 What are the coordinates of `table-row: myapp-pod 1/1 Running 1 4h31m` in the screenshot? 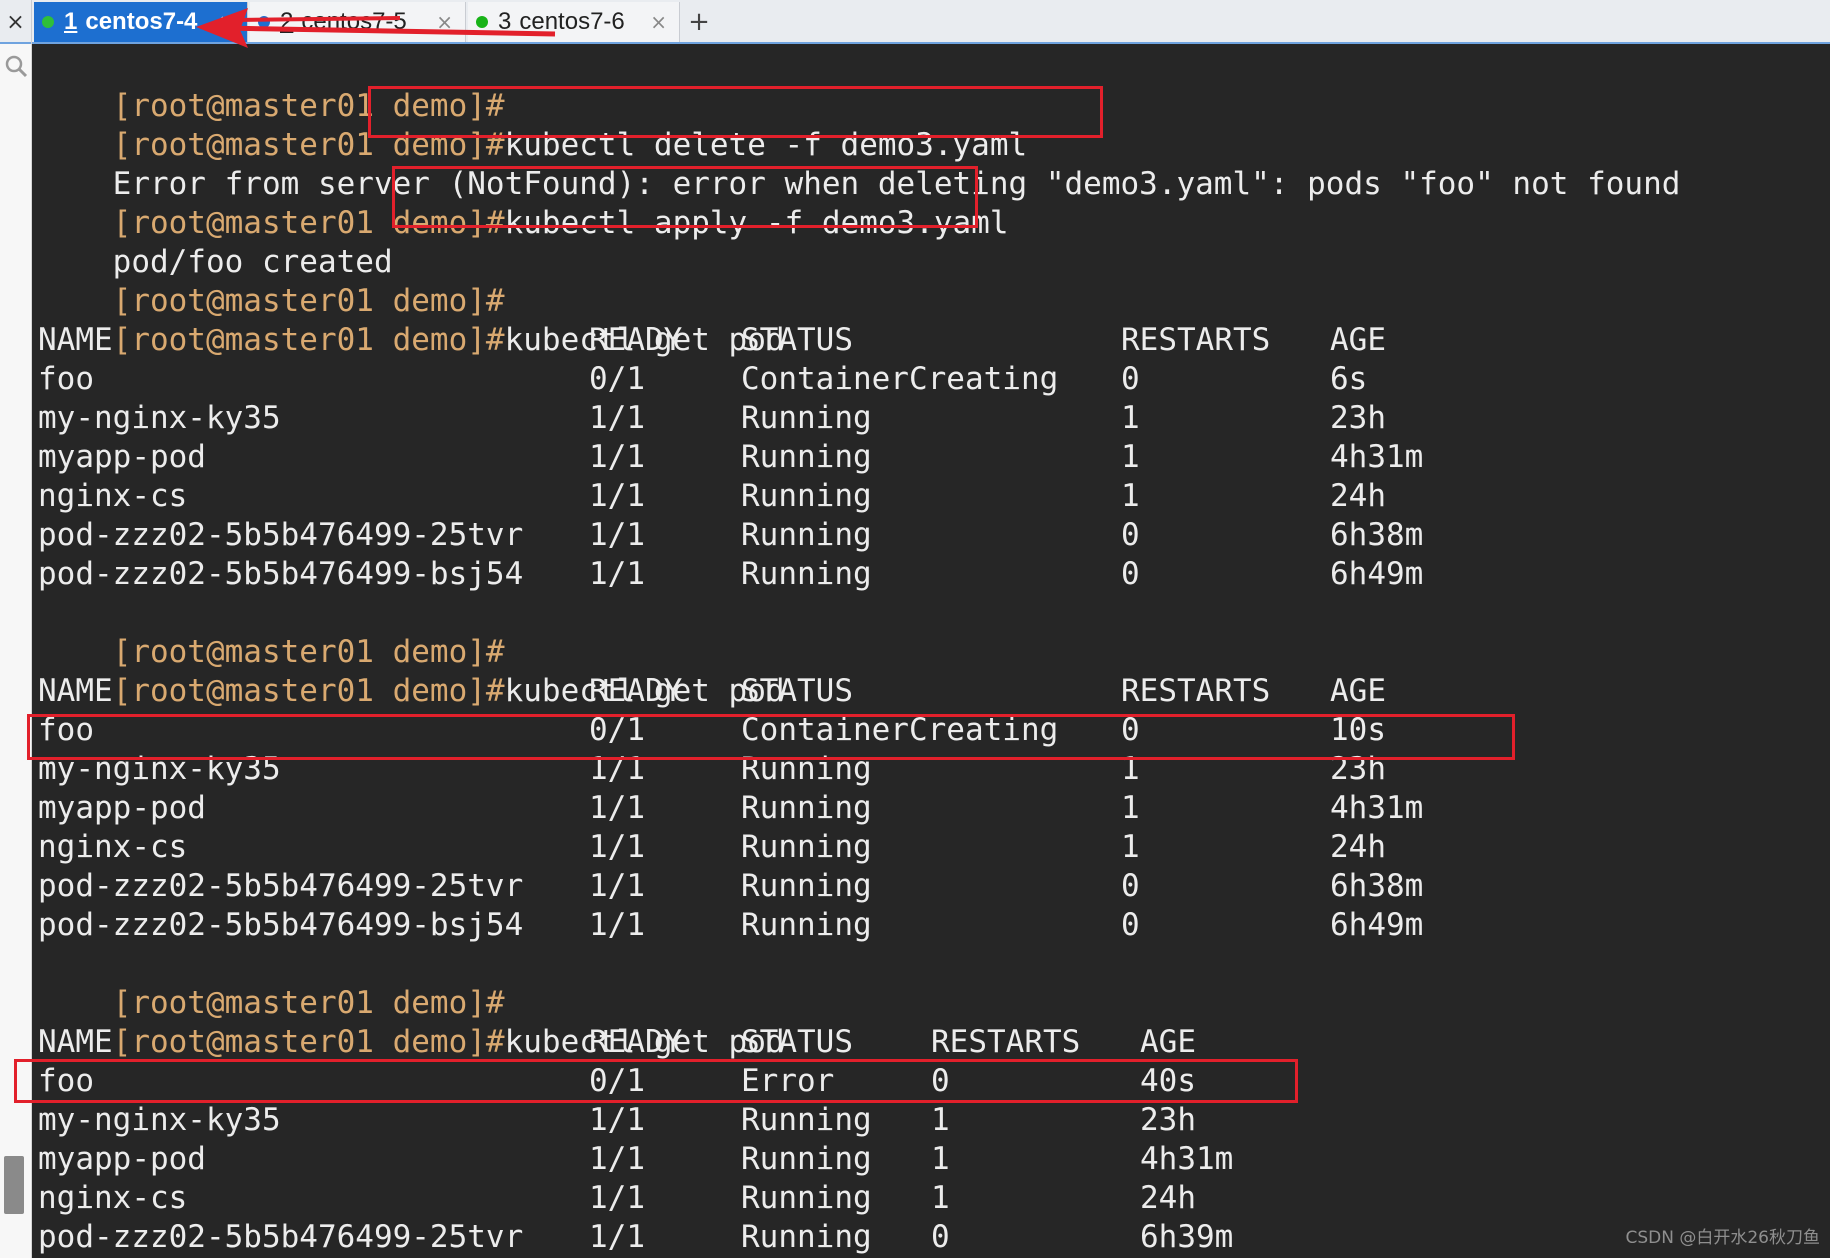 It's located at (838, 457).